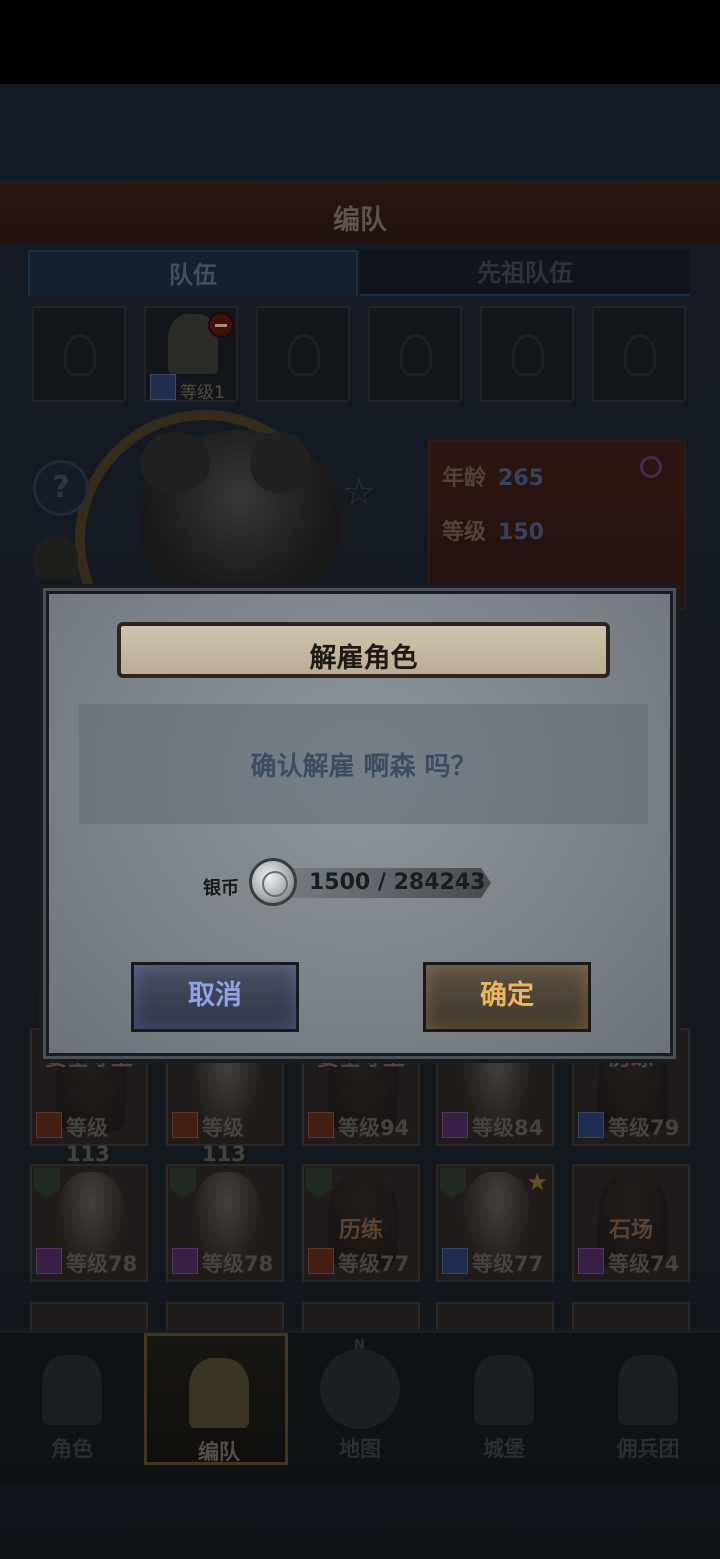 The image size is (720, 1559). What do you see at coordinates (221, 888) in the screenshot?
I see `cost-currency-label: 银币` at bounding box center [221, 888].